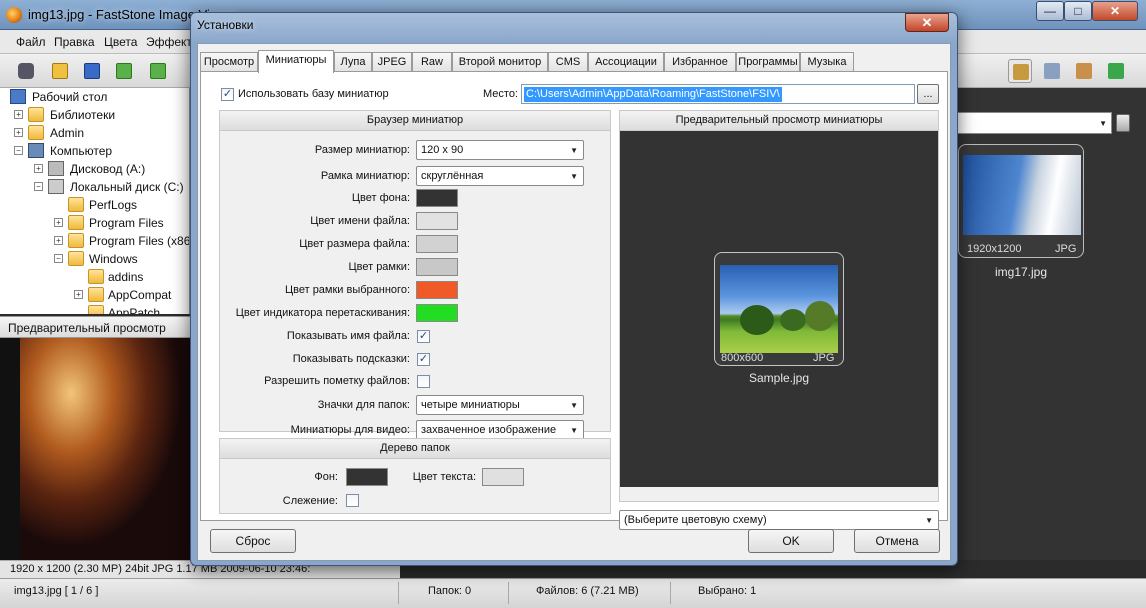 Image resolution: width=1146 pixels, height=608 pixels. Describe the element at coordinates (695, 520) in the screenshot. I see `color-scheme-placeholder: (Выберите цветовую схему)` at that location.